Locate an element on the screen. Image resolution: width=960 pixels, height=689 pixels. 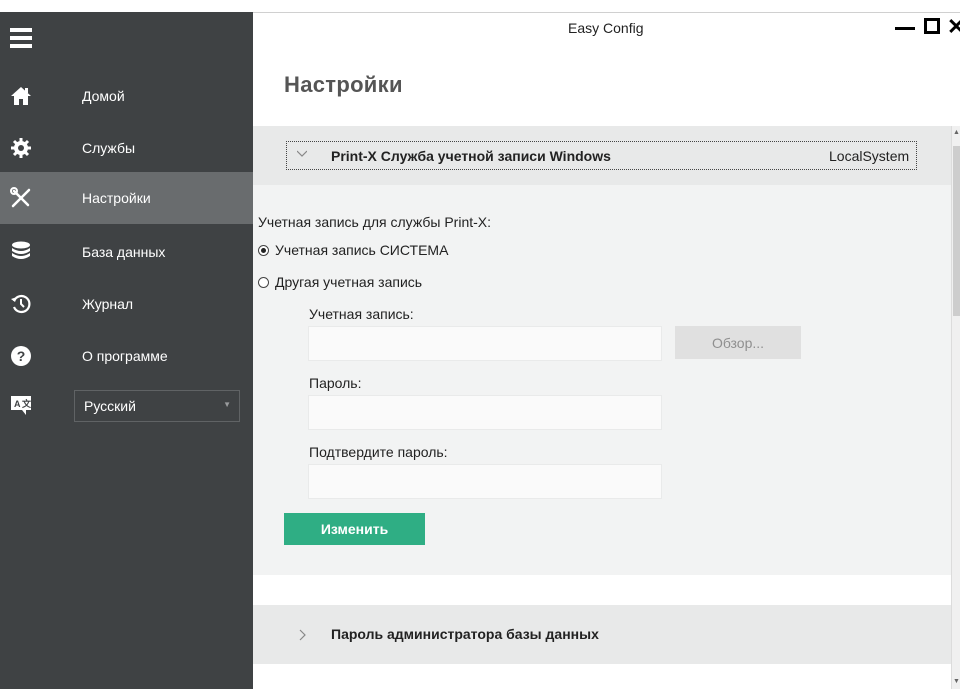
window-titlebar: Easy Config ✕ is located at coordinates (606, 28).